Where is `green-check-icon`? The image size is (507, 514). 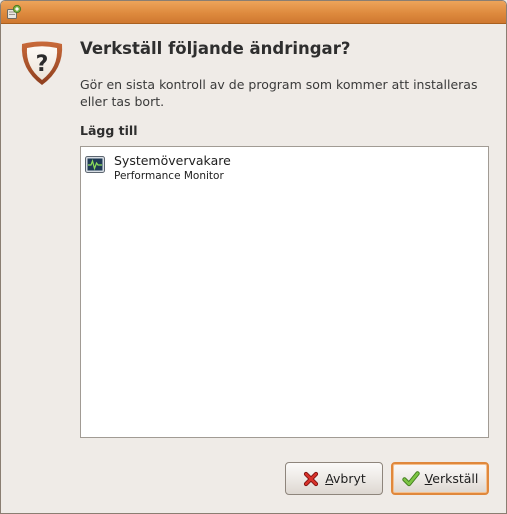
green-check-icon is located at coordinates (410, 478).